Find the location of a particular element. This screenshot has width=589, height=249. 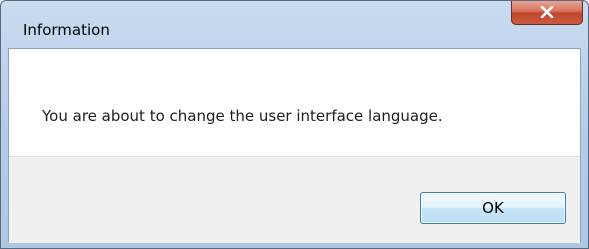

close-icon is located at coordinates (547, 12).